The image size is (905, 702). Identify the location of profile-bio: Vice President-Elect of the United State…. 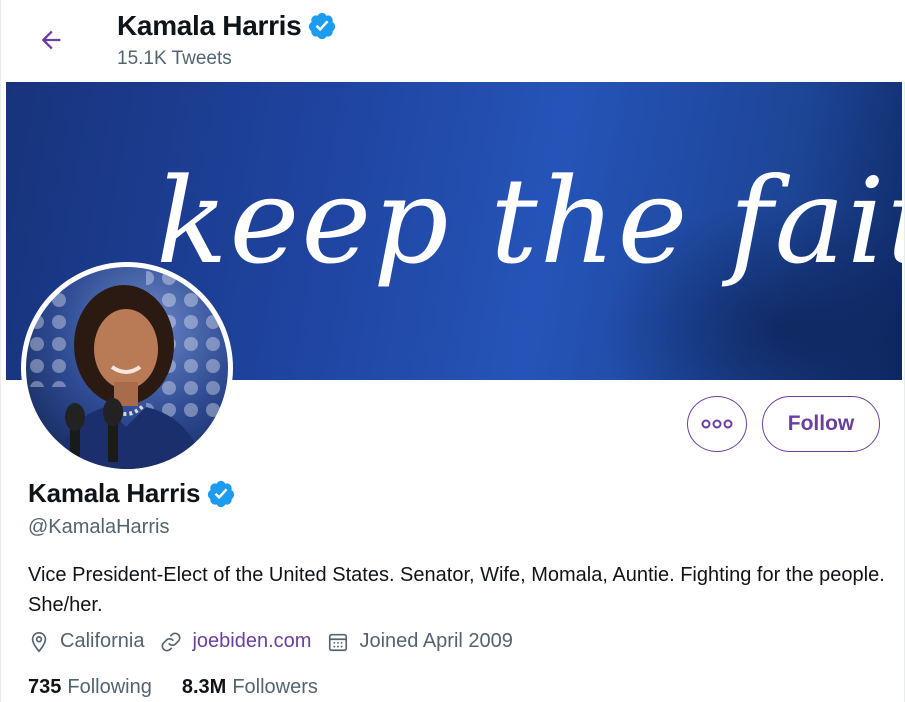
(456, 590).